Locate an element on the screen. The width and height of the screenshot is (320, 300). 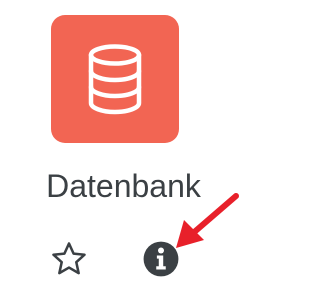
favorite-button is located at coordinates (69, 259).